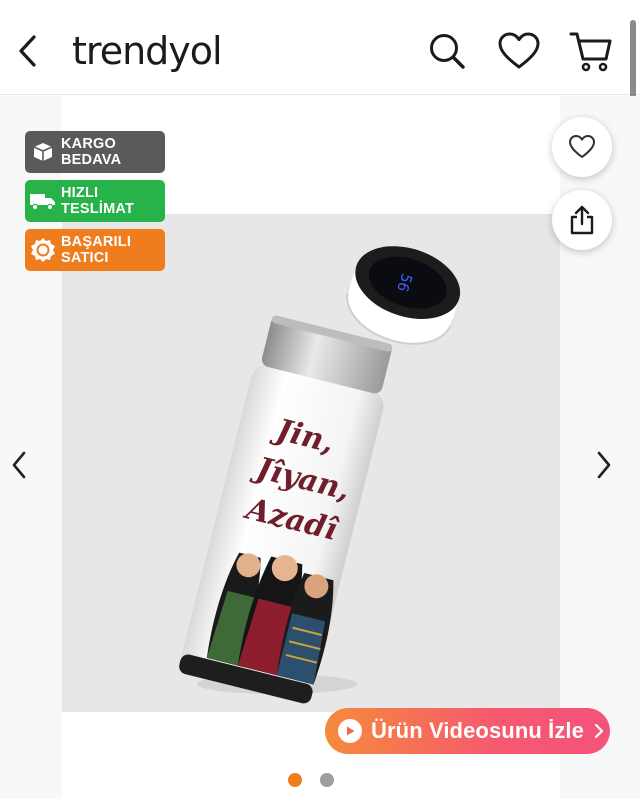 Image resolution: width=640 pixels, height=799 pixels. I want to click on badge-fast-delivery: HIZLI TESLİMAT, so click(95, 201).